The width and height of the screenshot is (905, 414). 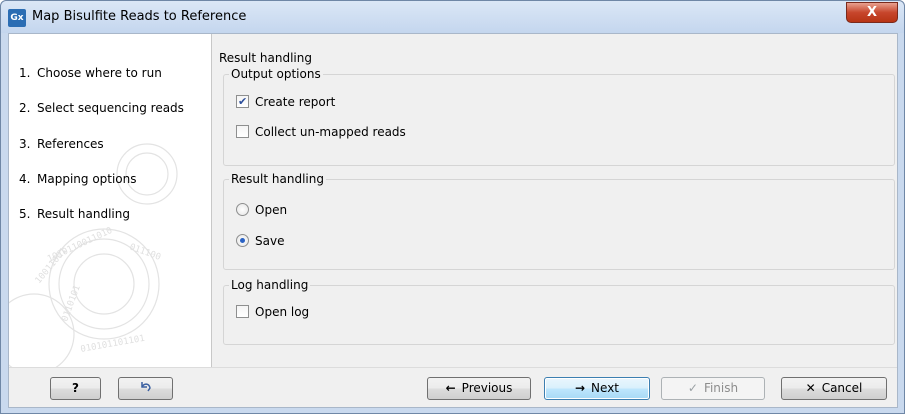 What do you see at coordinates (80, 245) in the screenshot?
I see `svg-text: 1010110011010` at bounding box center [80, 245].